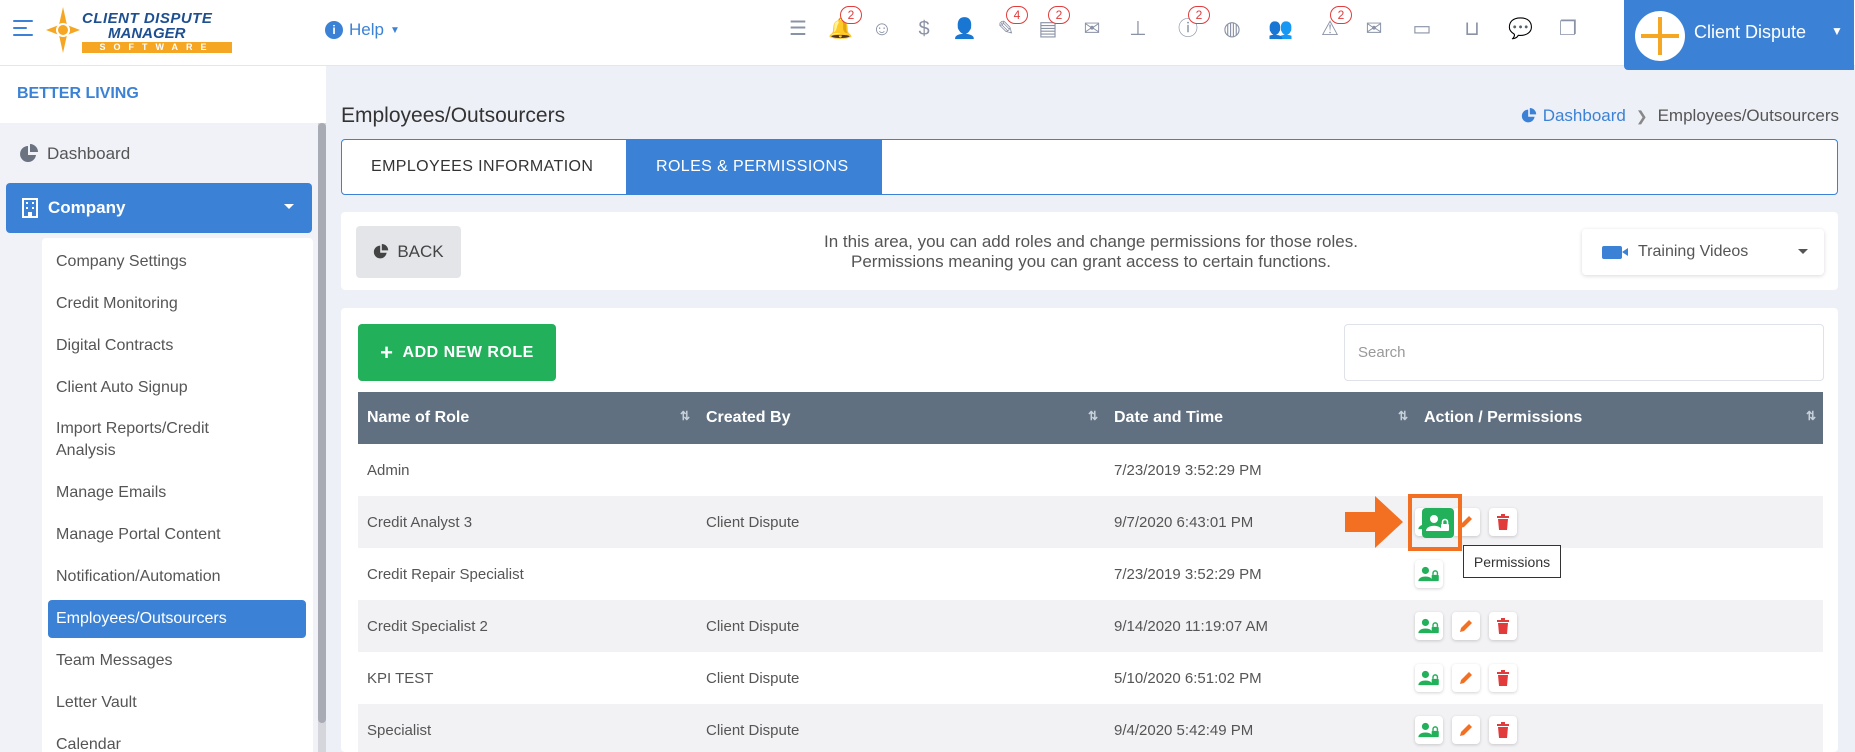  What do you see at coordinates (23, 29) in the screenshot?
I see `menu-toggle-icon` at bounding box center [23, 29].